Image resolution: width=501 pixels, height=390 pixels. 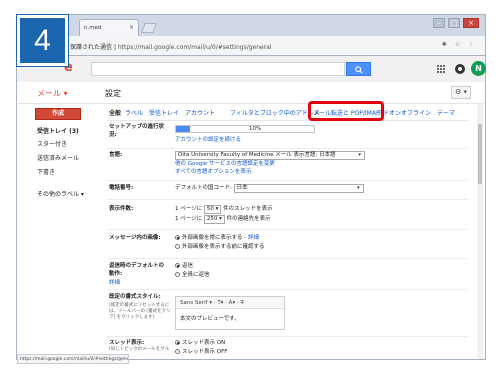 I want to click on display-row-contacts: 1 ページに 250 ▾ 件の連絡先を表示, so click(x=223, y=219).